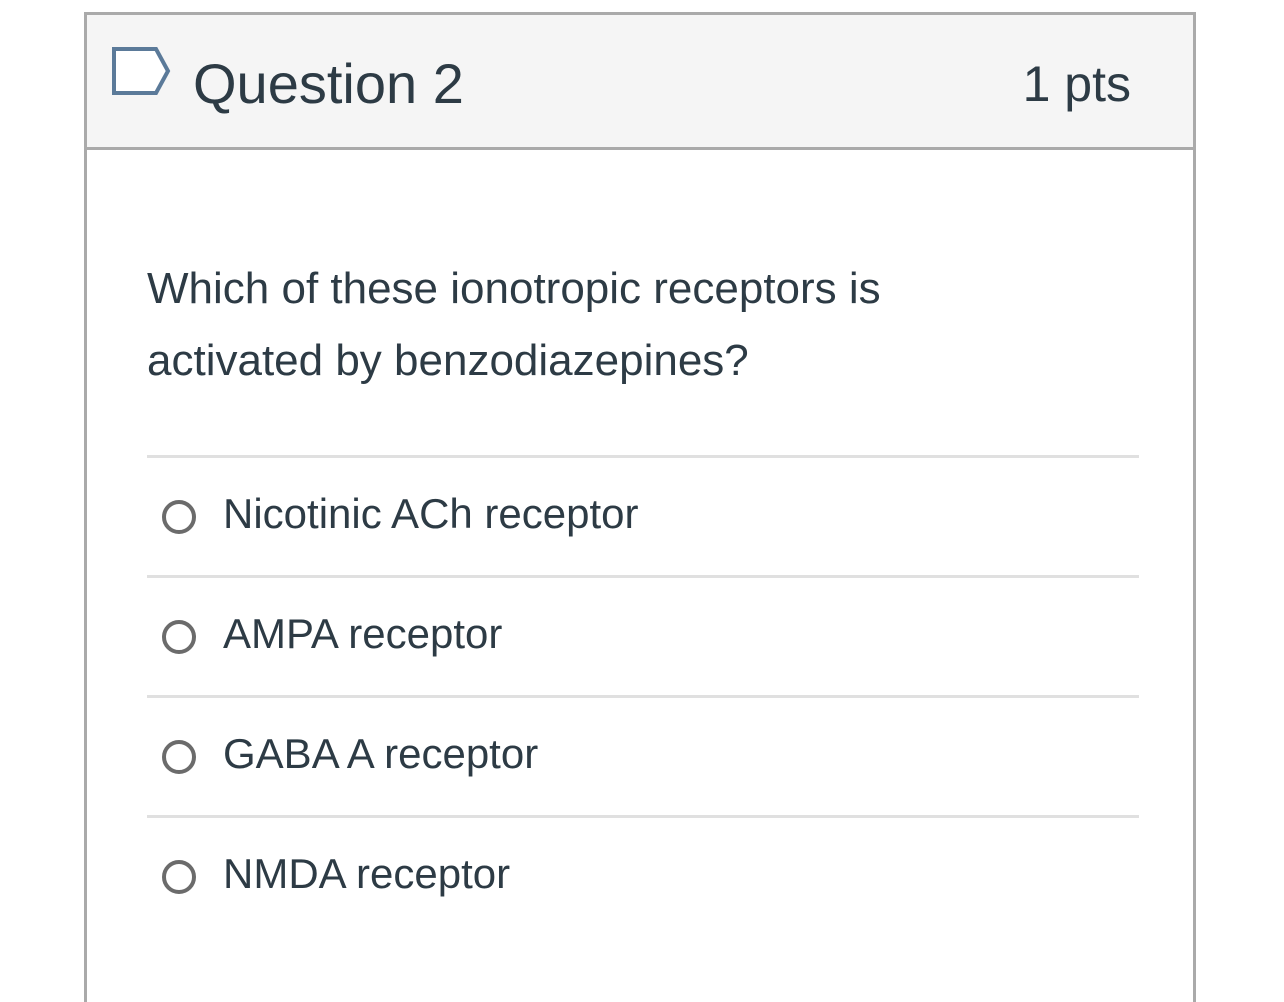 The image size is (1284, 1002). Describe the element at coordinates (431, 514) in the screenshot. I see `answer-label: Nicotinic ACh receptor` at that location.